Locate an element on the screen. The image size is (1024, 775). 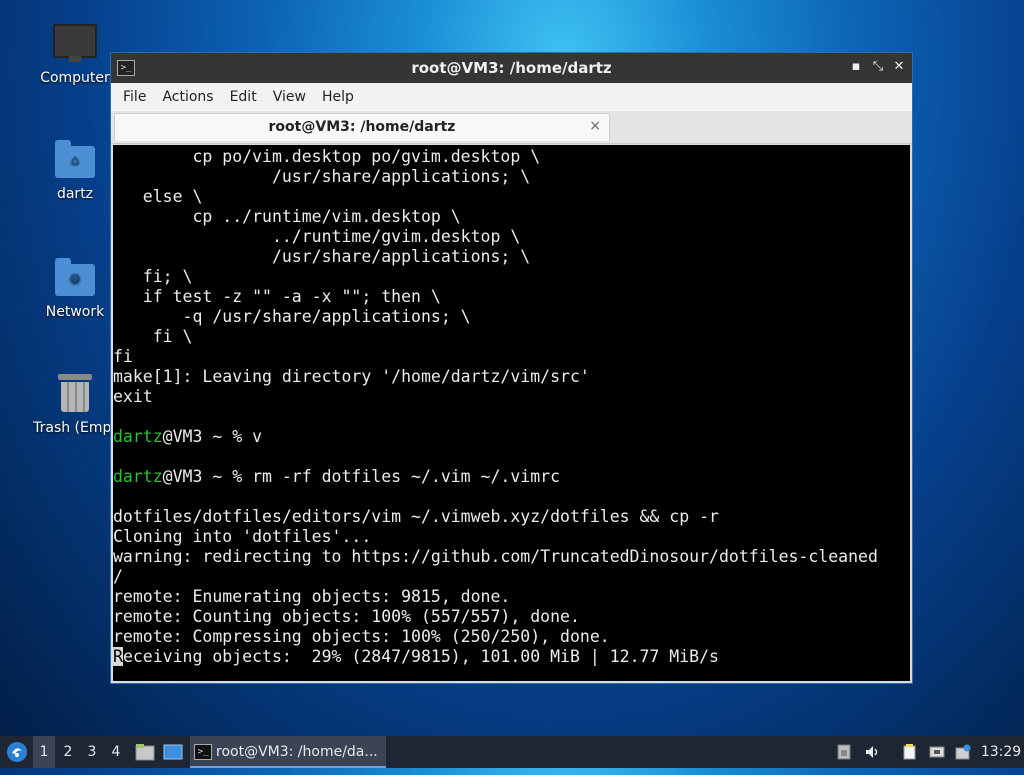
menu-view: View is located at coordinates (289, 97).